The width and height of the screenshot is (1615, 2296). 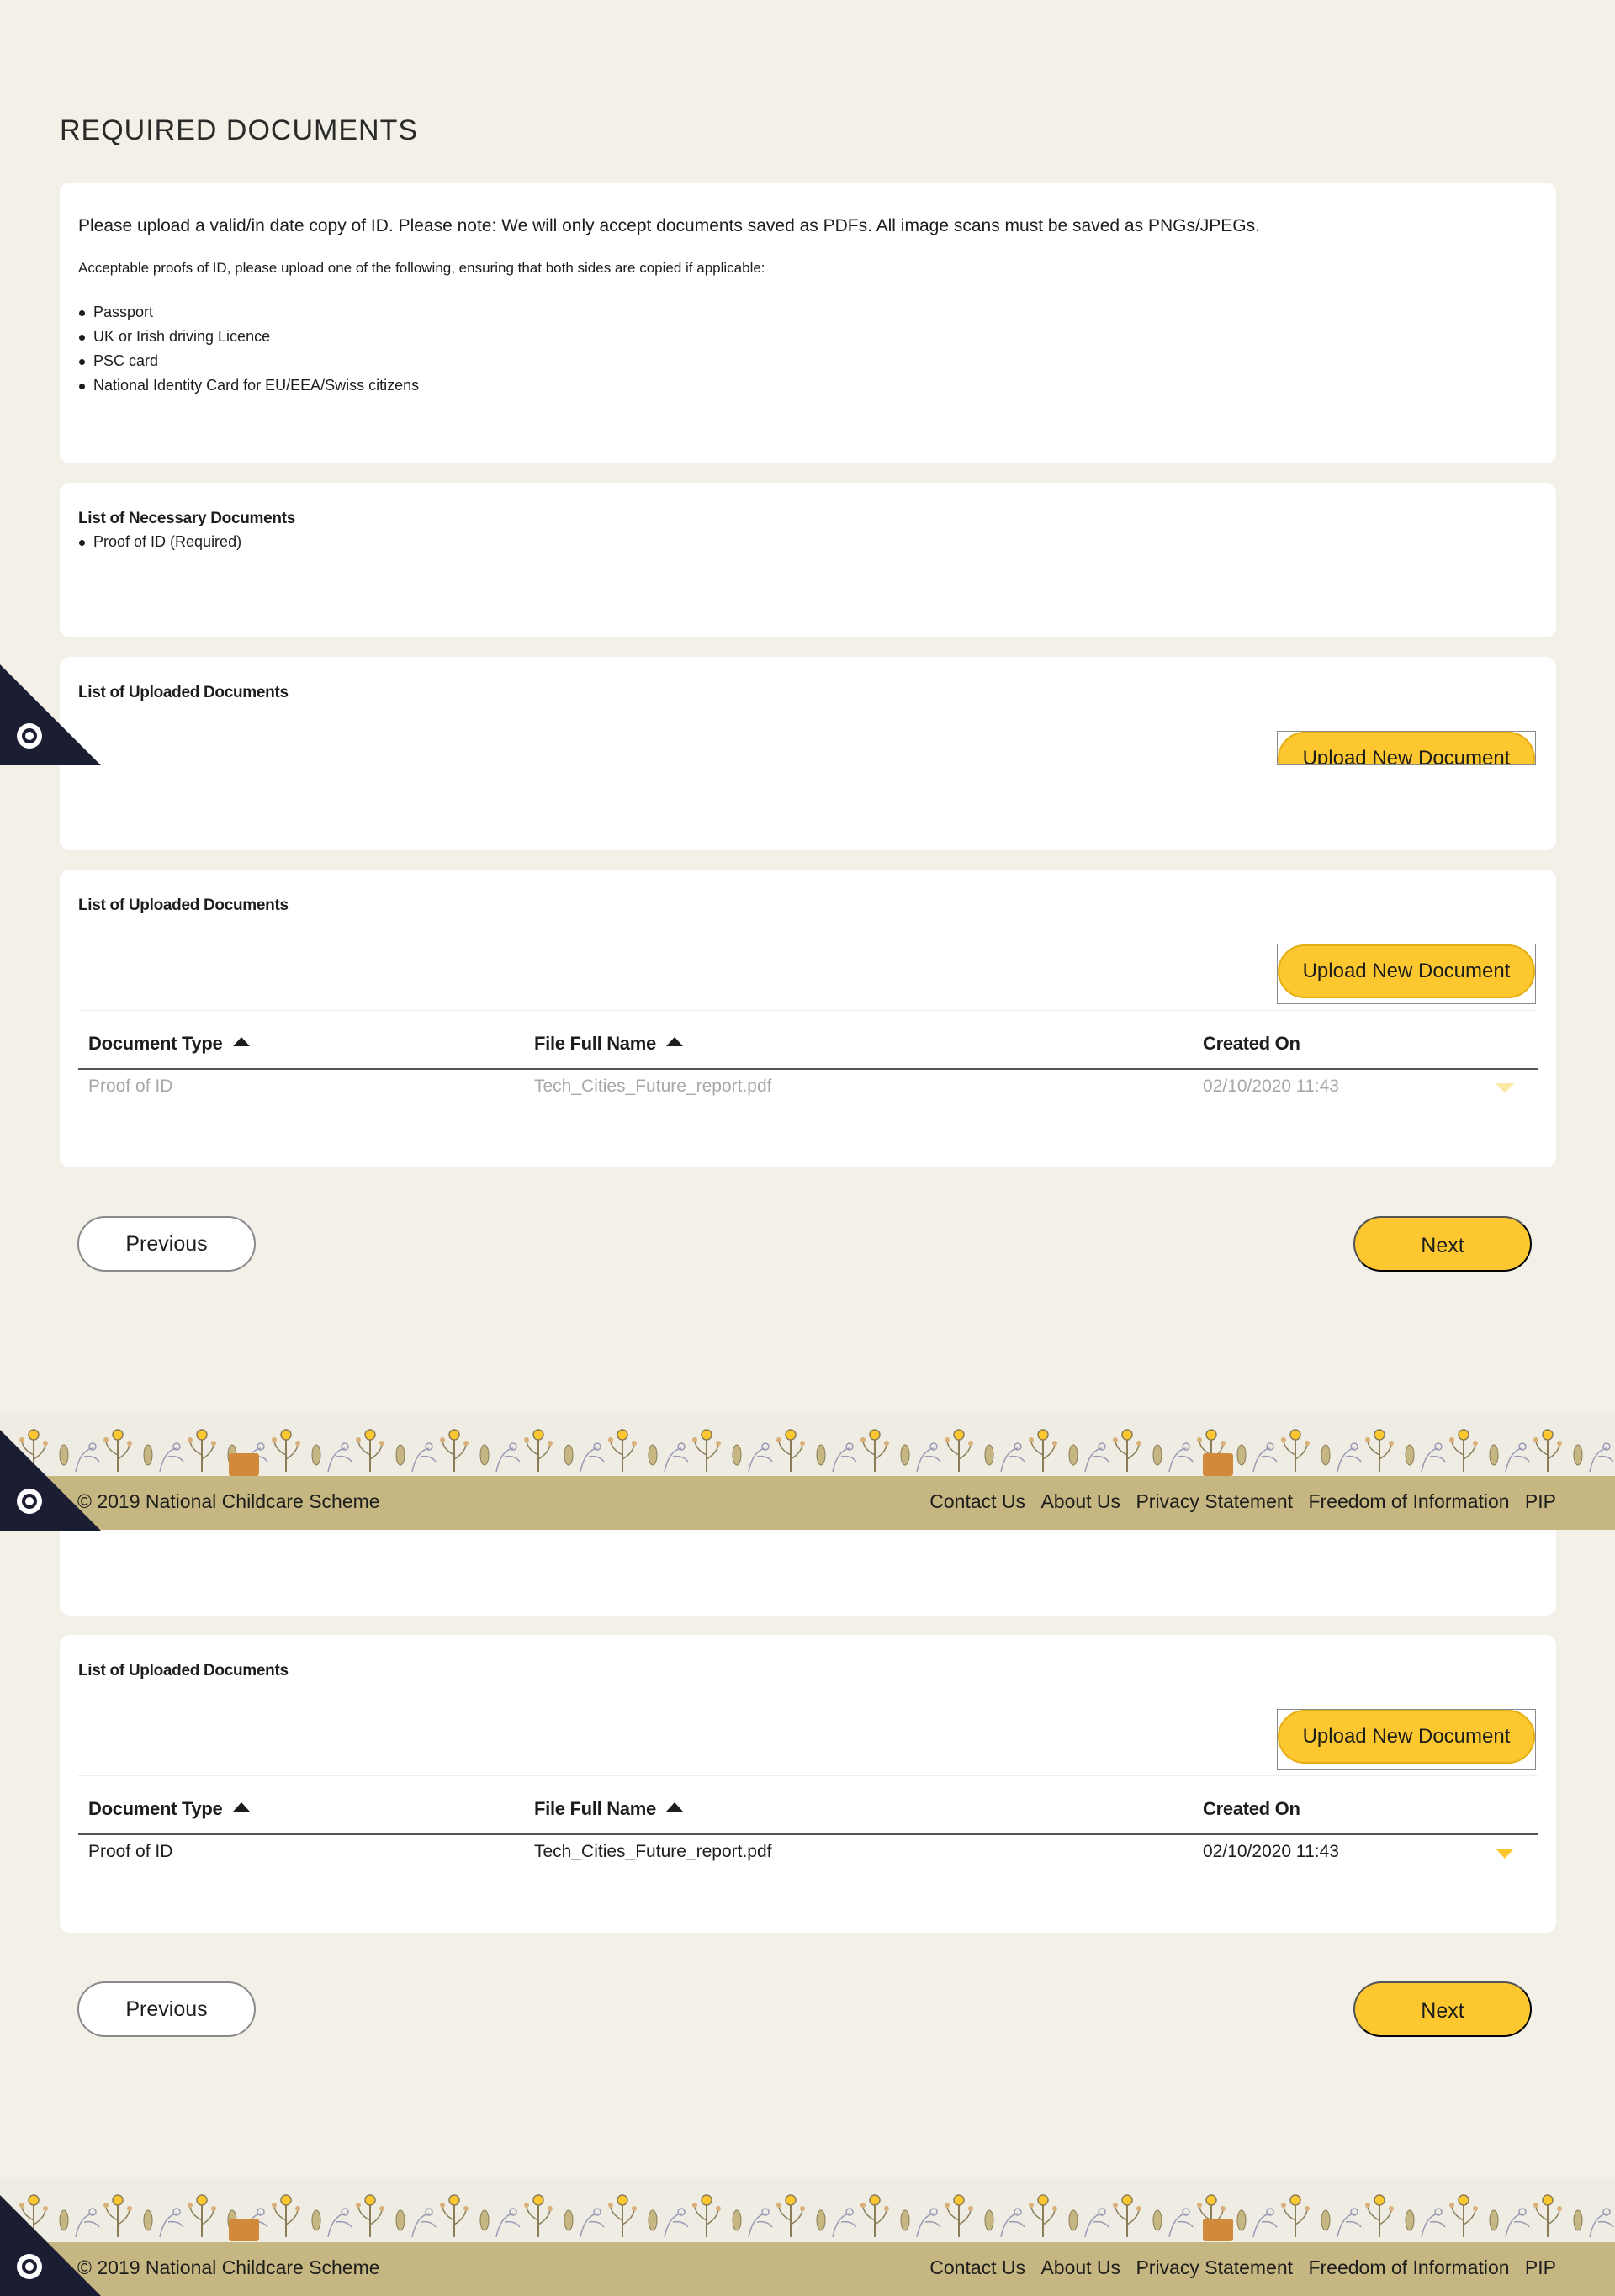 I want to click on necessary-documents-list: Proof of ID (Required), so click(x=159, y=542).